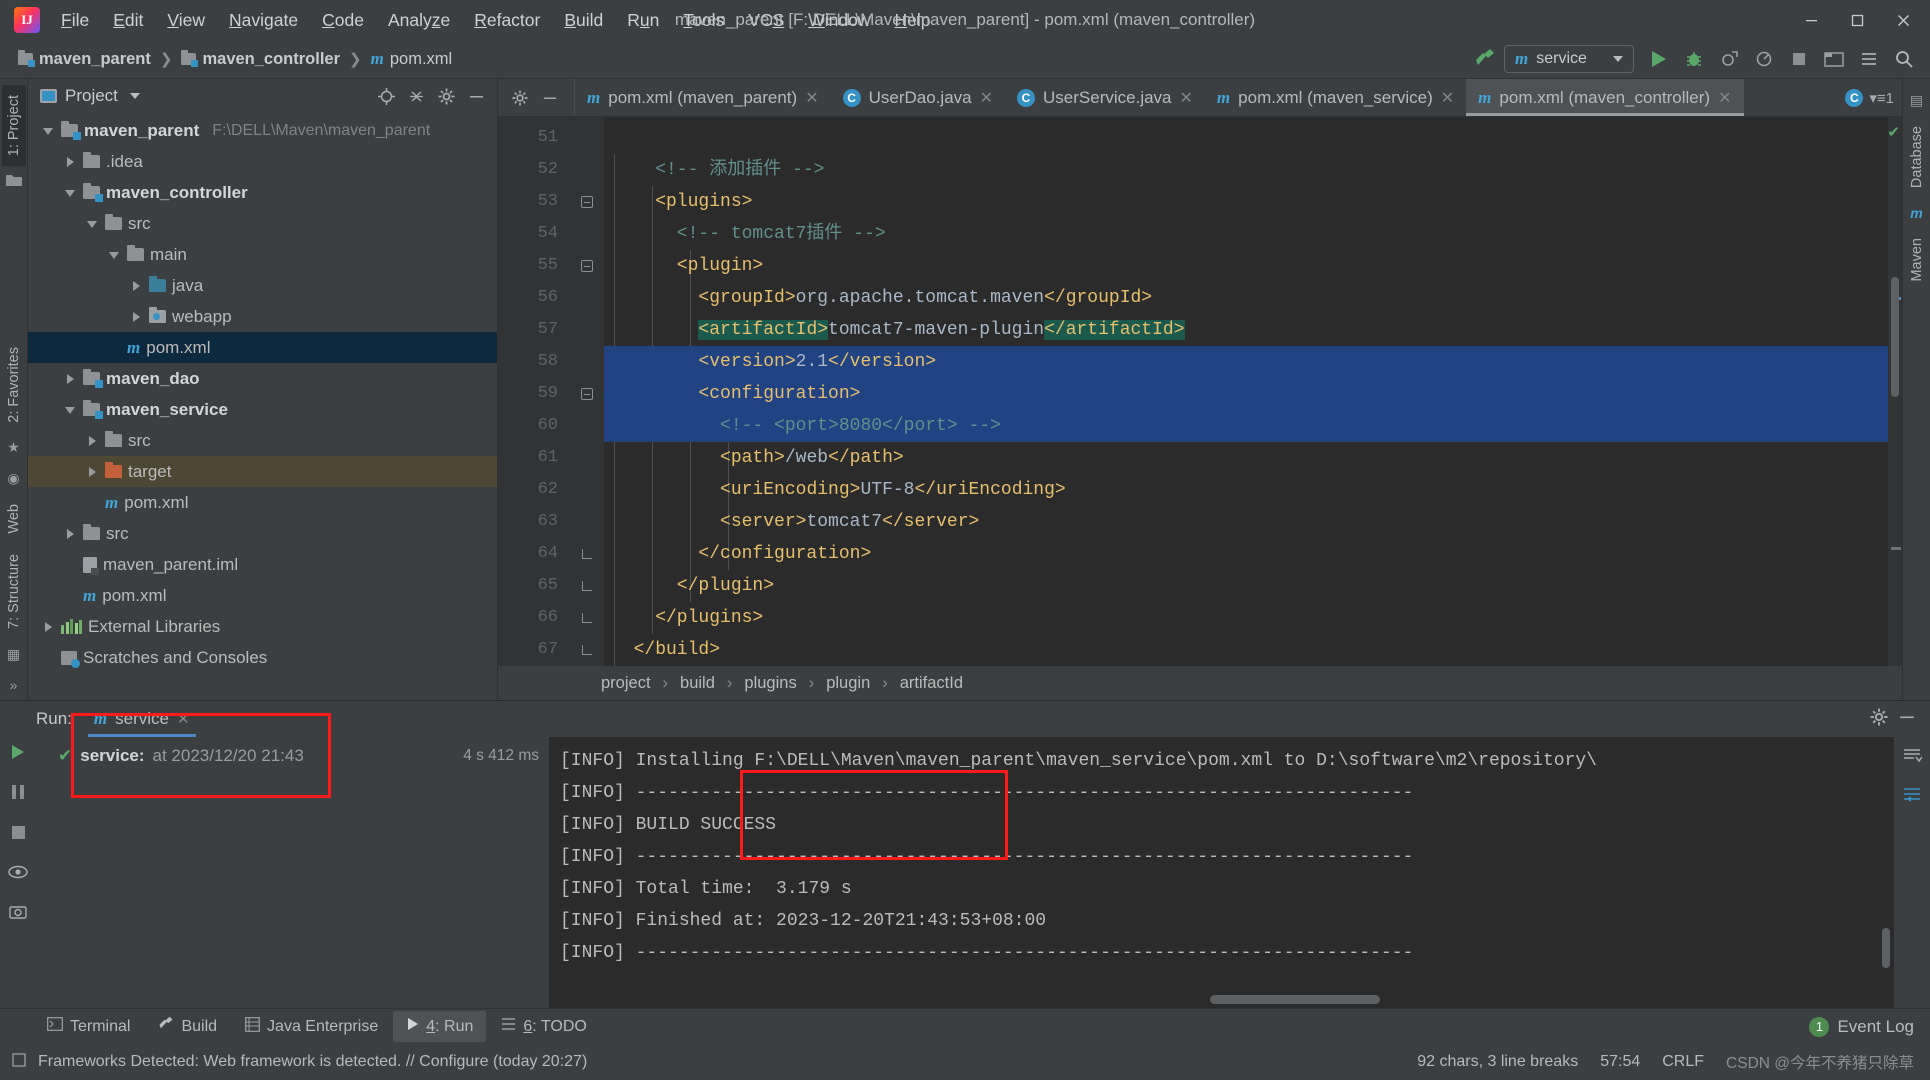 The height and width of the screenshot is (1080, 1930). Describe the element at coordinates (262, 192) in the screenshot. I see `tree-item-maven-controller: maven_controller` at that location.